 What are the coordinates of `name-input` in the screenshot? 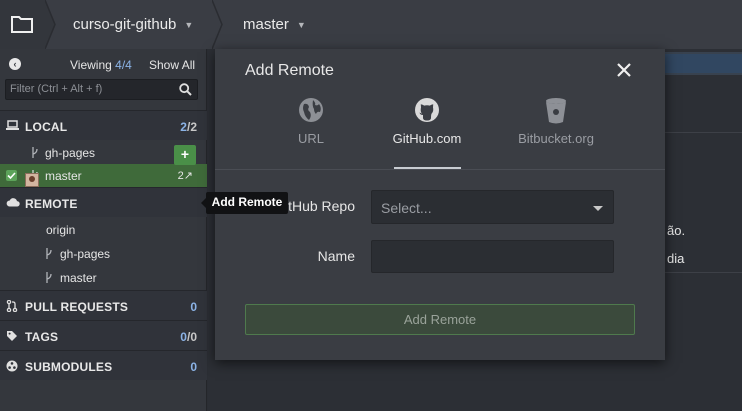 It's located at (492, 256).